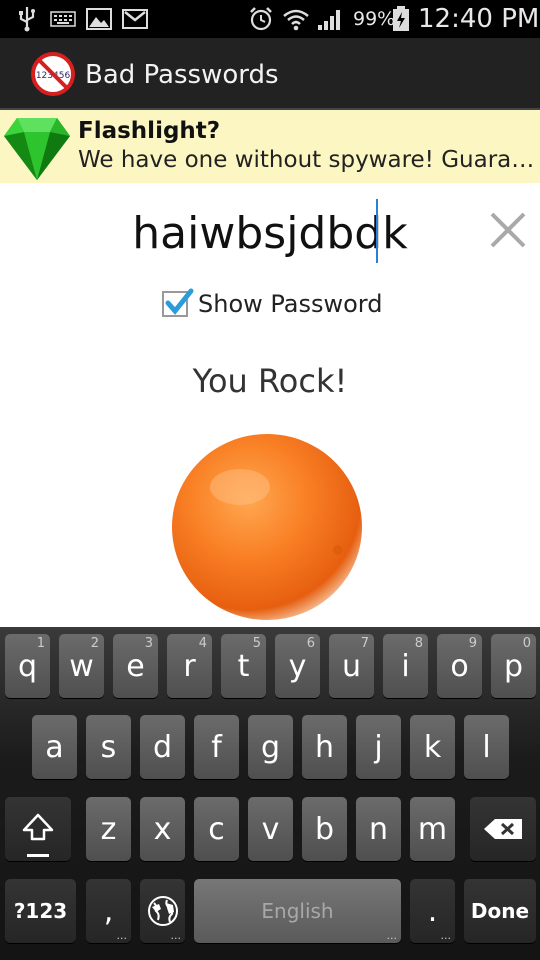  I want to click on key-label: y, so click(297, 666).